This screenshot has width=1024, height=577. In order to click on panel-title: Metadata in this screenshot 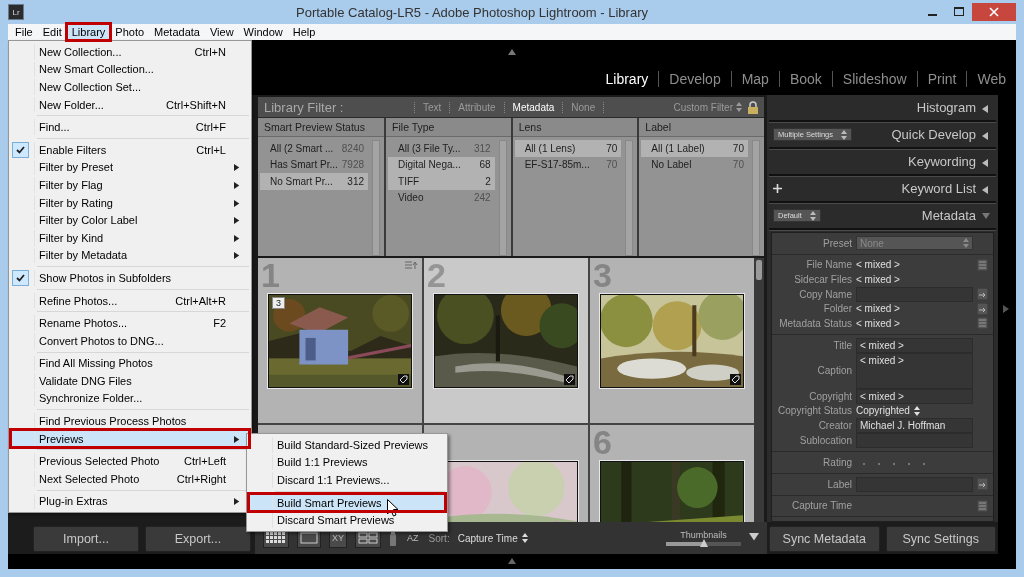, I will do `click(948, 215)`.